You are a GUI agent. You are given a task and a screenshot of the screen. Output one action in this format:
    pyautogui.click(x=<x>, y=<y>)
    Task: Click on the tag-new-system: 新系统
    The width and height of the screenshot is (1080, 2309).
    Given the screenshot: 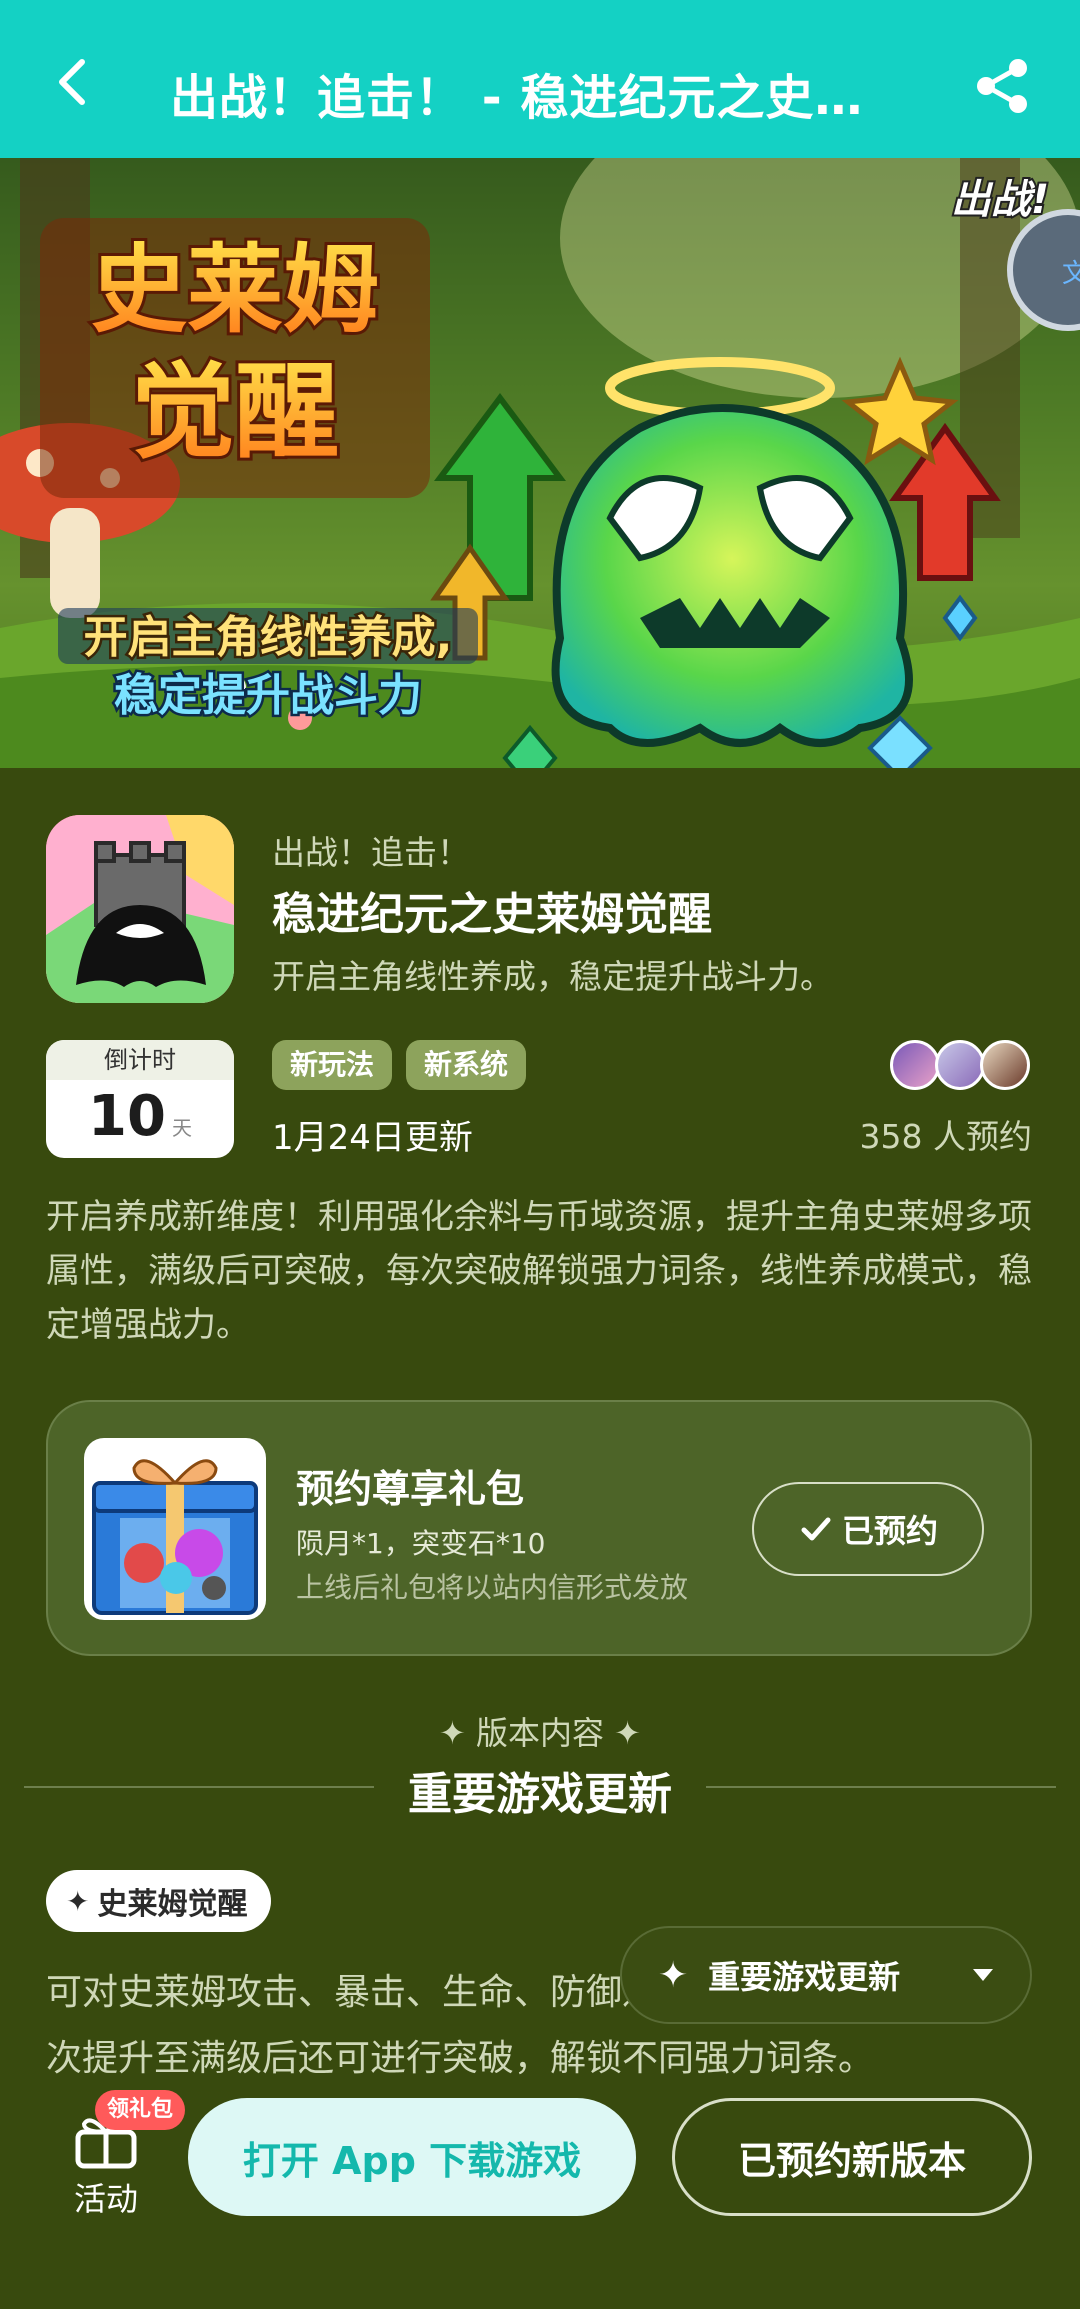 What is the action you would take?
    pyautogui.click(x=466, y=1065)
    